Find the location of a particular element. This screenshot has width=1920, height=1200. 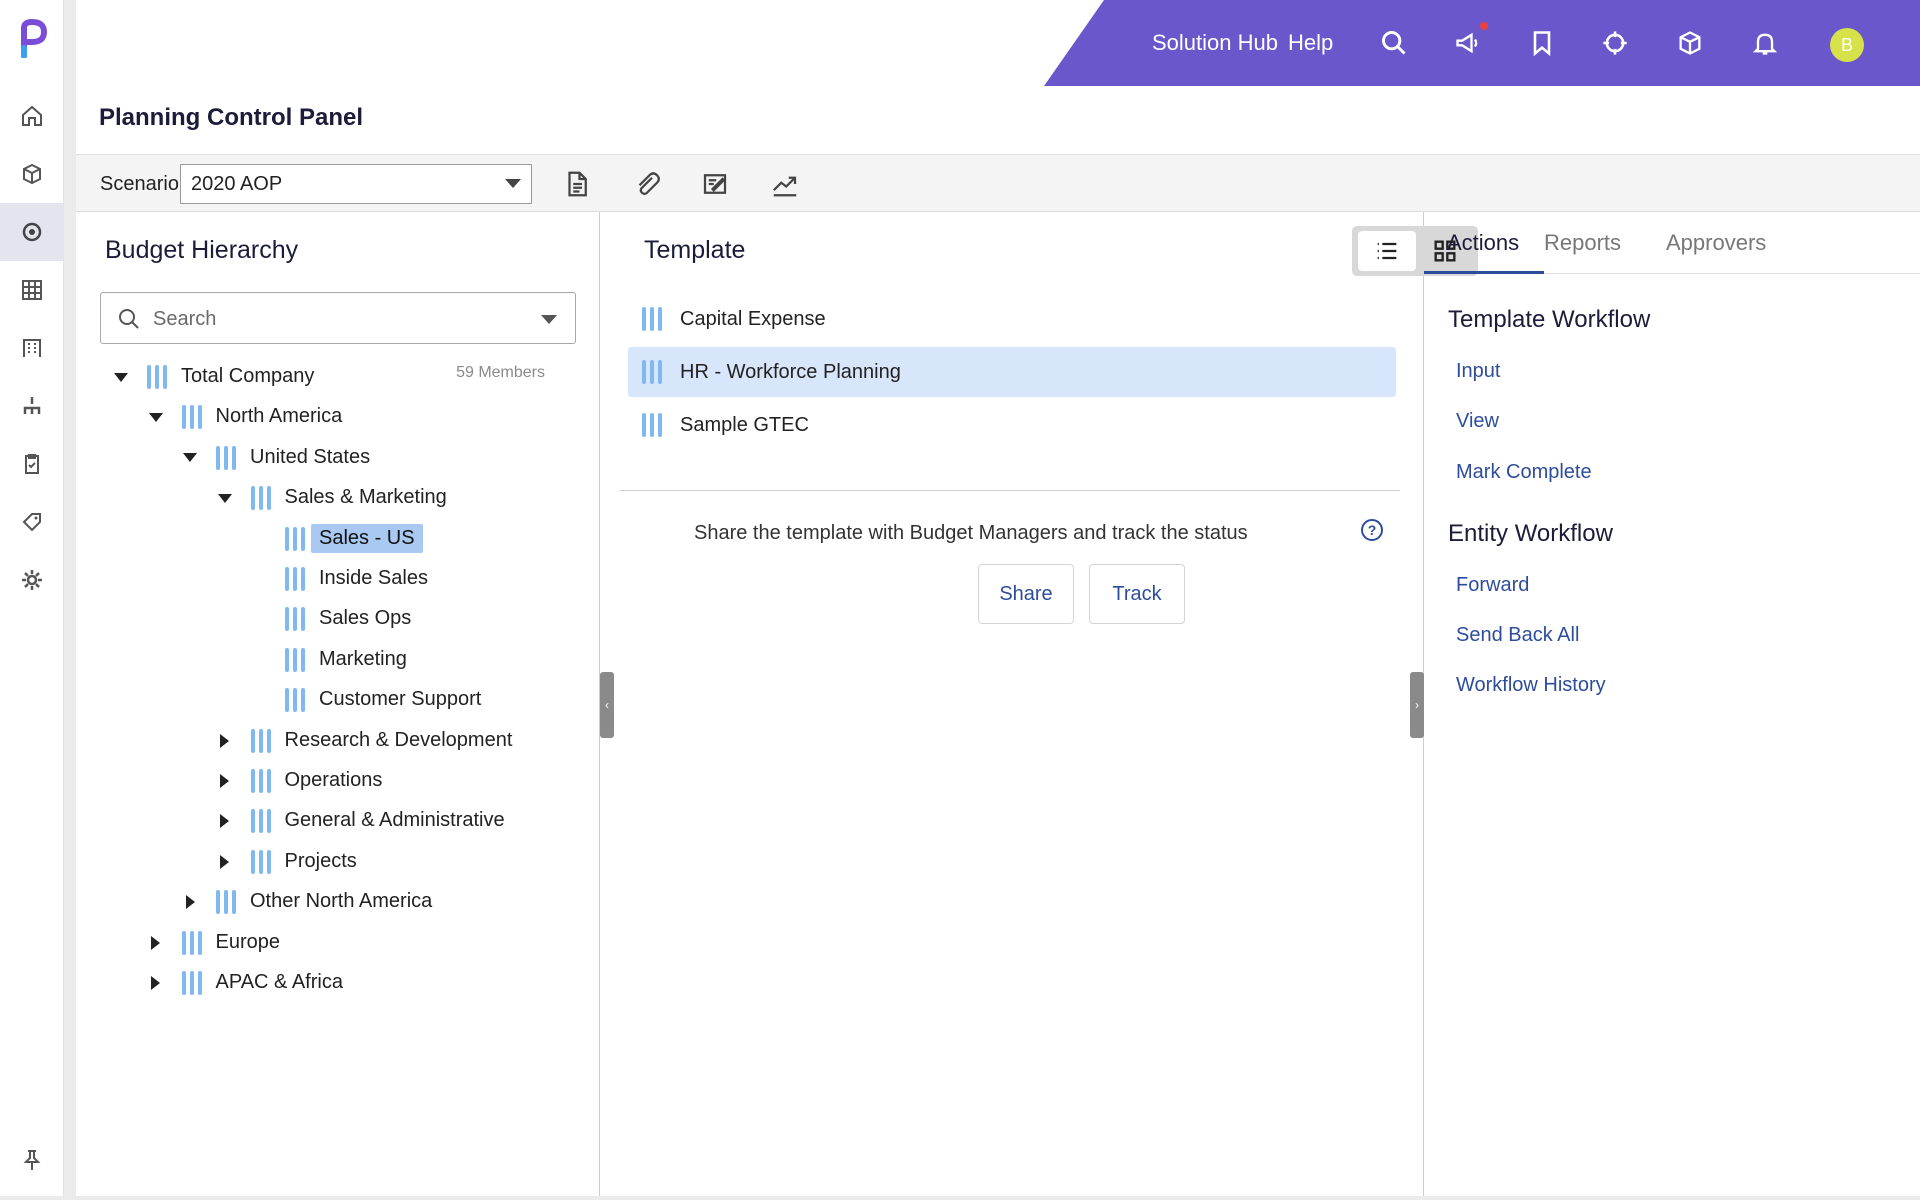

forward-link: Forward is located at coordinates (1492, 585).